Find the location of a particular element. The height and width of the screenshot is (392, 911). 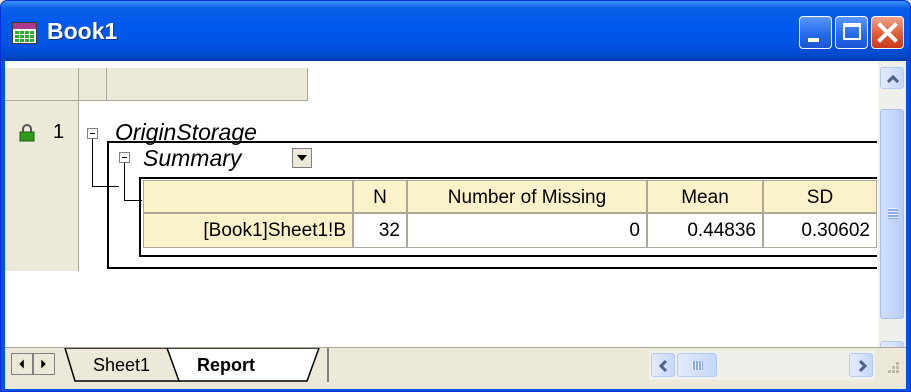

lock-icon is located at coordinates (27, 133).